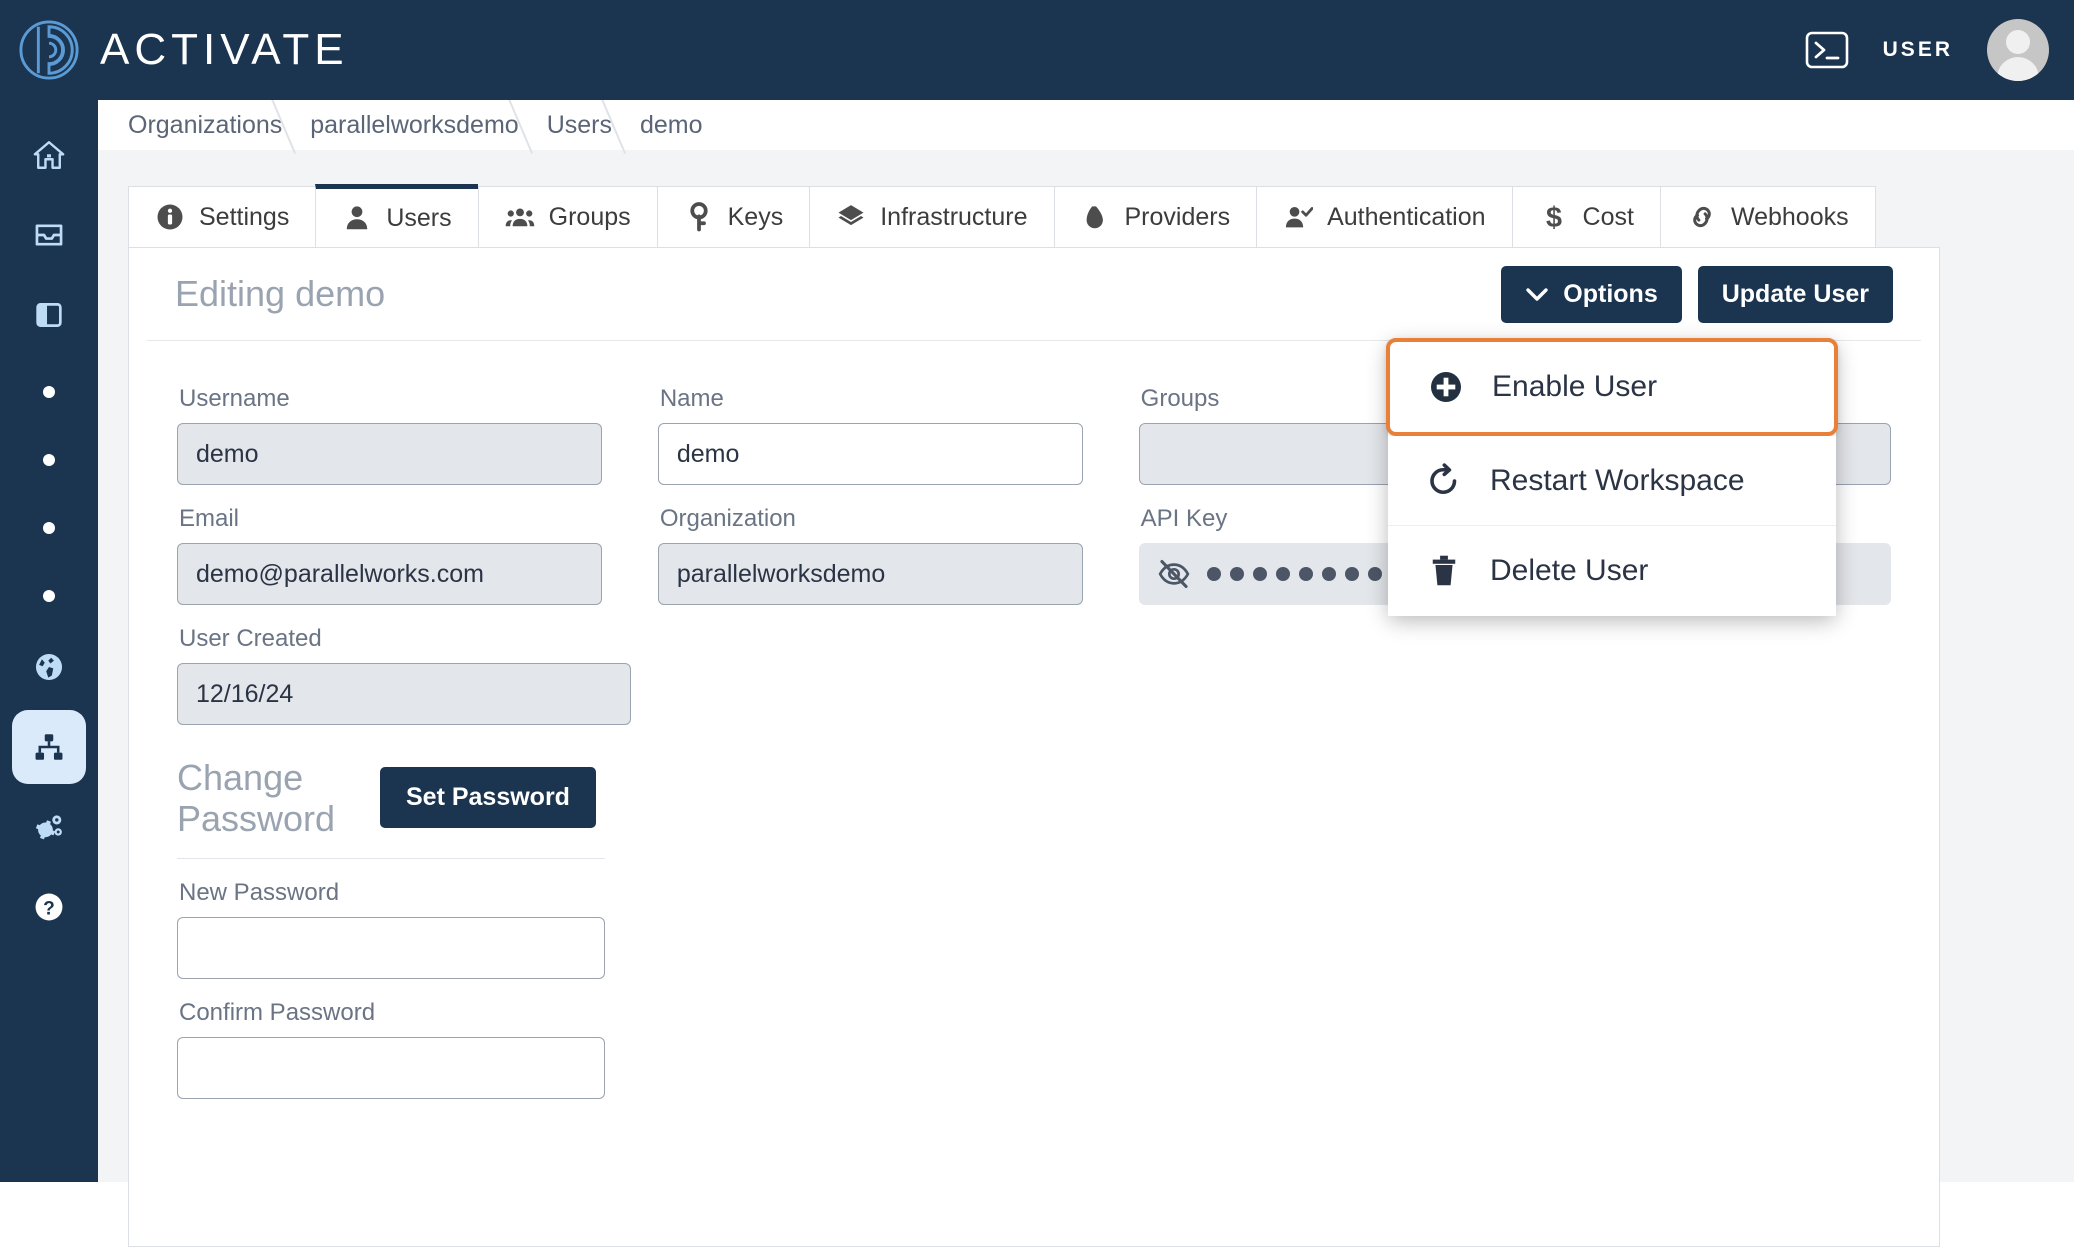 This screenshot has height=1247, width=2074. What do you see at coordinates (49, 827) in the screenshot?
I see `sidebar-item-settings` at bounding box center [49, 827].